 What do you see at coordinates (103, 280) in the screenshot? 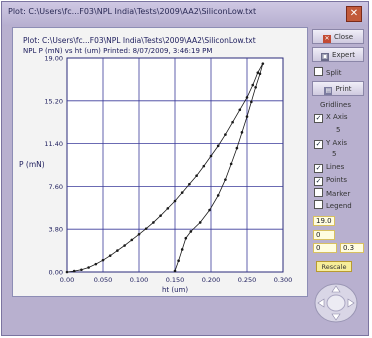
I see `x-tick-label: 0.050` at bounding box center [103, 280].